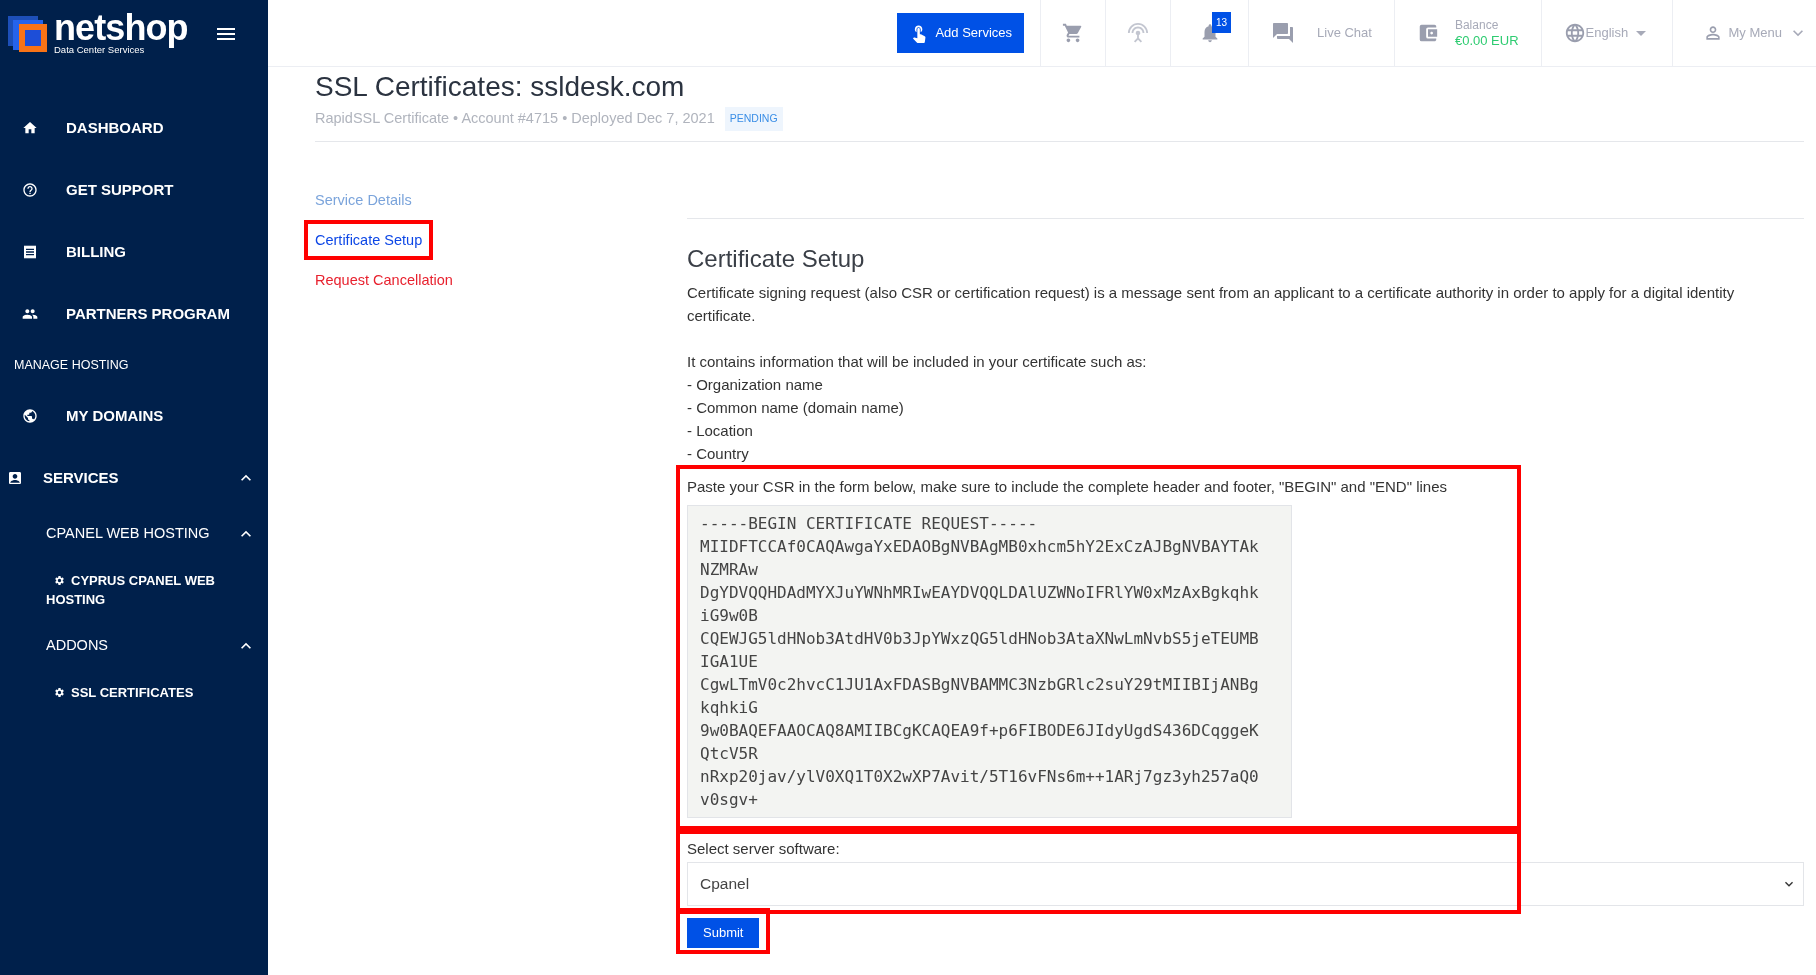 The width and height of the screenshot is (1816, 975). I want to click on sidebar-link: SERVICES, so click(139, 478).